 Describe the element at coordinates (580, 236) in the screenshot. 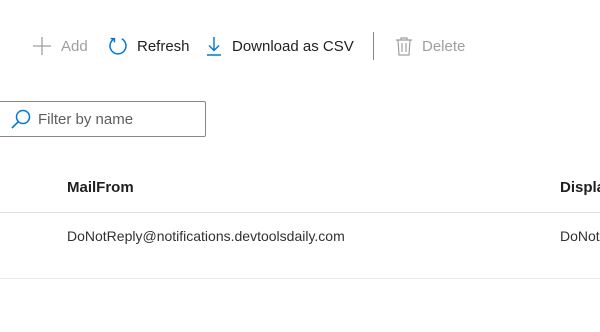

I see `cell-display: DoNot` at that location.